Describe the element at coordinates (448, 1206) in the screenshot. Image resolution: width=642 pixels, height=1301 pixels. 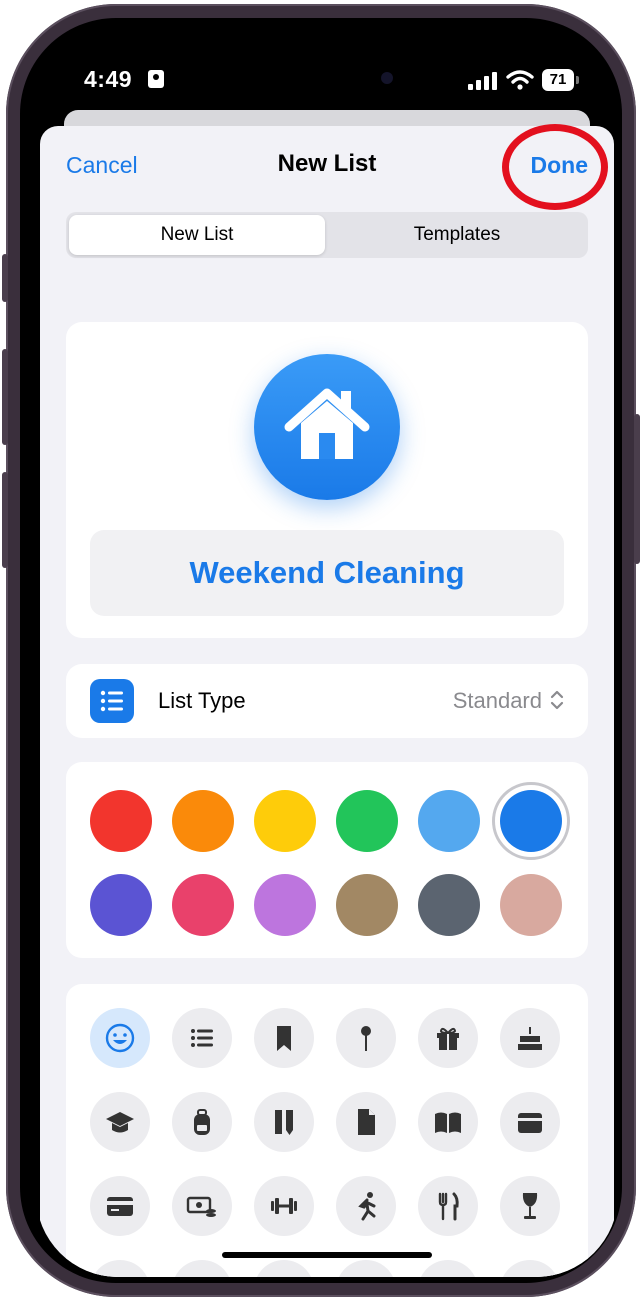
I see `fork-knife-icon` at that location.